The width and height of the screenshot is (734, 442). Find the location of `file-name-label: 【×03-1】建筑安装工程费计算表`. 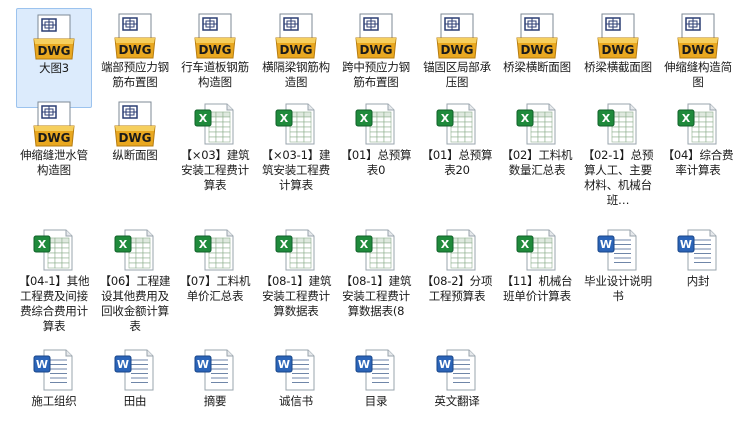

file-name-label: 【×03-1】建筑安装工程费计算表 is located at coordinates (296, 170).